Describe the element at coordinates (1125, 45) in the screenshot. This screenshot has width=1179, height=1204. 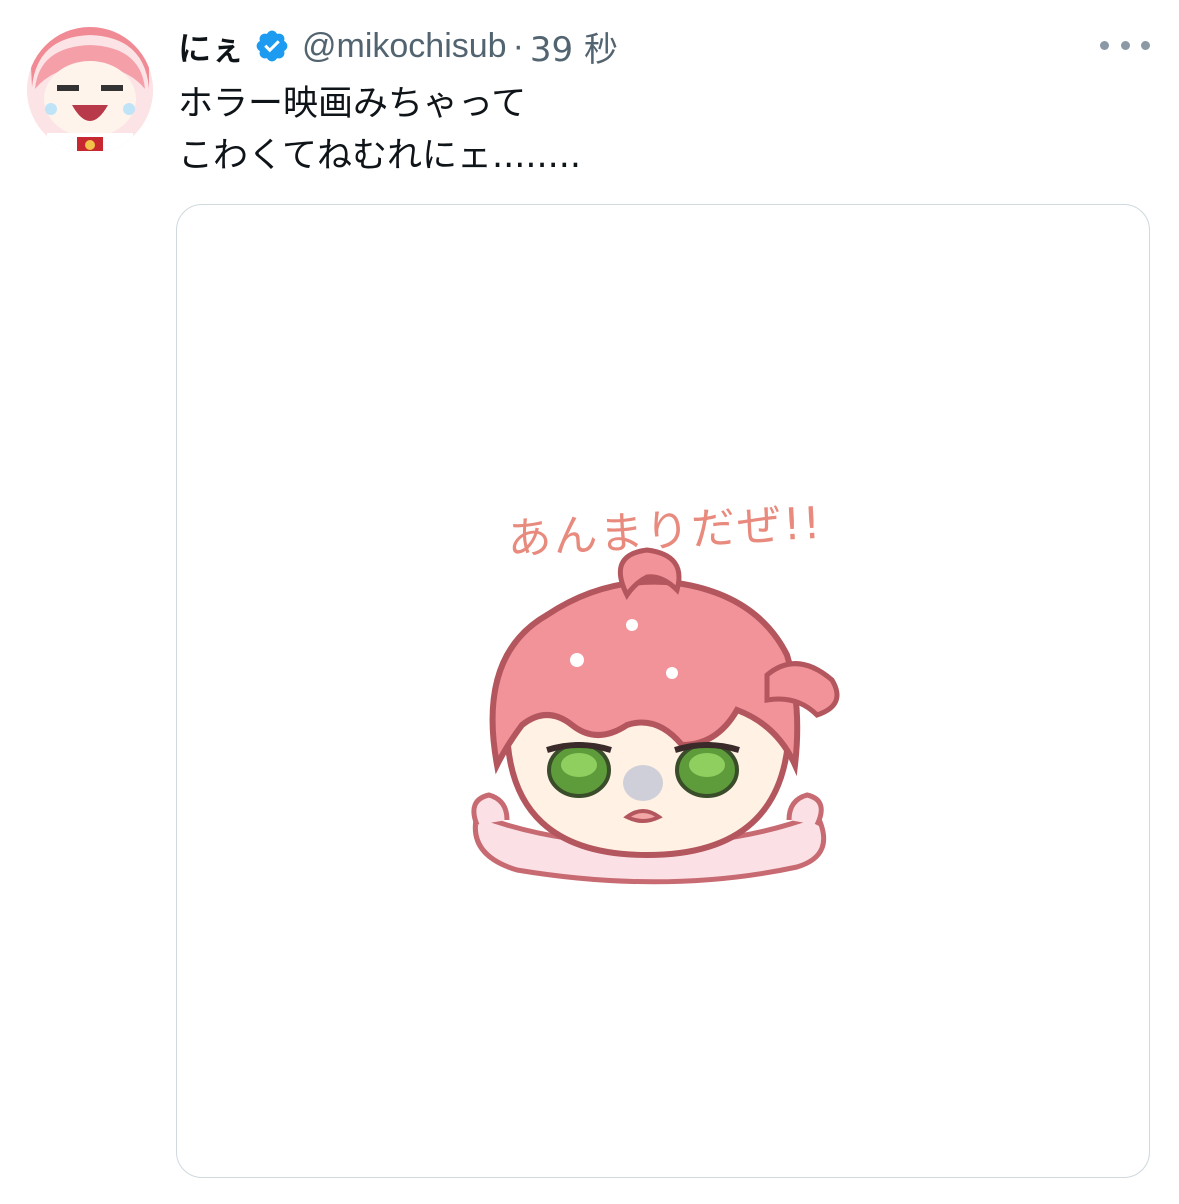
I see `more-dots-icon` at that location.